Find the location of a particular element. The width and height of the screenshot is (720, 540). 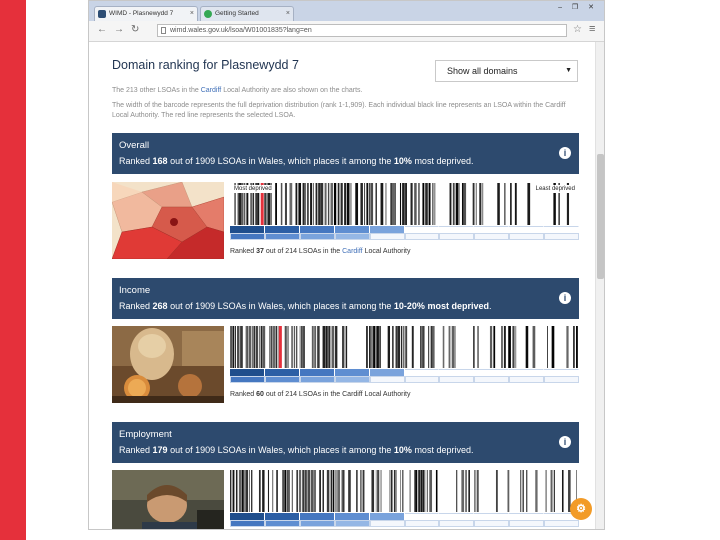

menu-icon: ≡ is located at coordinates (592, 29).